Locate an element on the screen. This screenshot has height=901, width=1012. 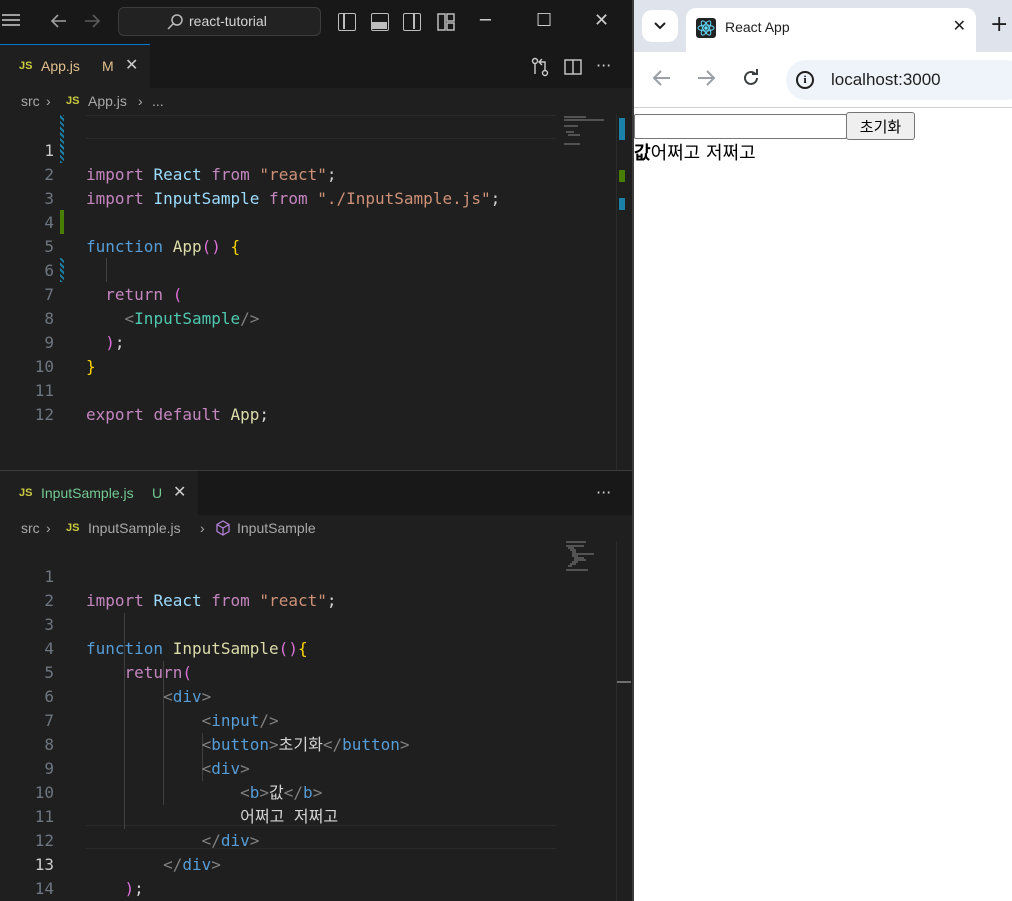
value-label: 값 is located at coordinates (642, 153).